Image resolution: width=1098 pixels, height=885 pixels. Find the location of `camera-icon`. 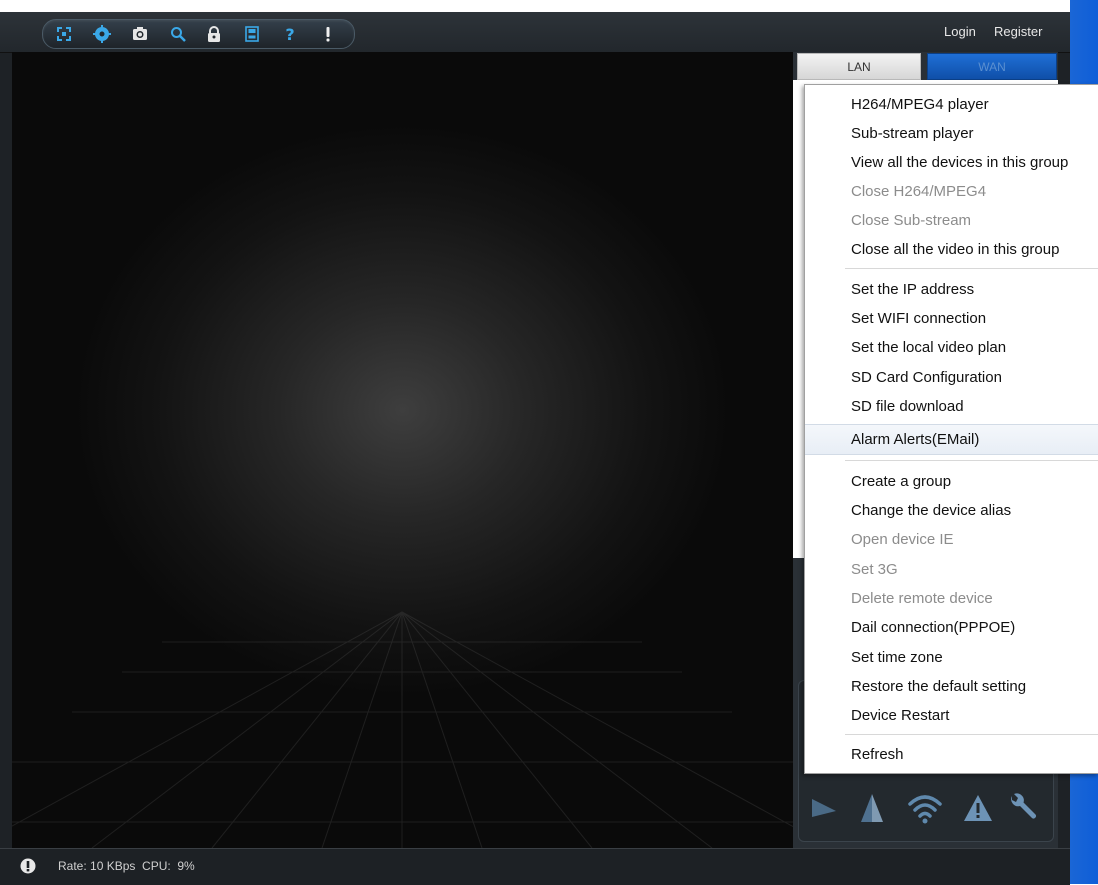

camera-icon is located at coordinates (140, 34).